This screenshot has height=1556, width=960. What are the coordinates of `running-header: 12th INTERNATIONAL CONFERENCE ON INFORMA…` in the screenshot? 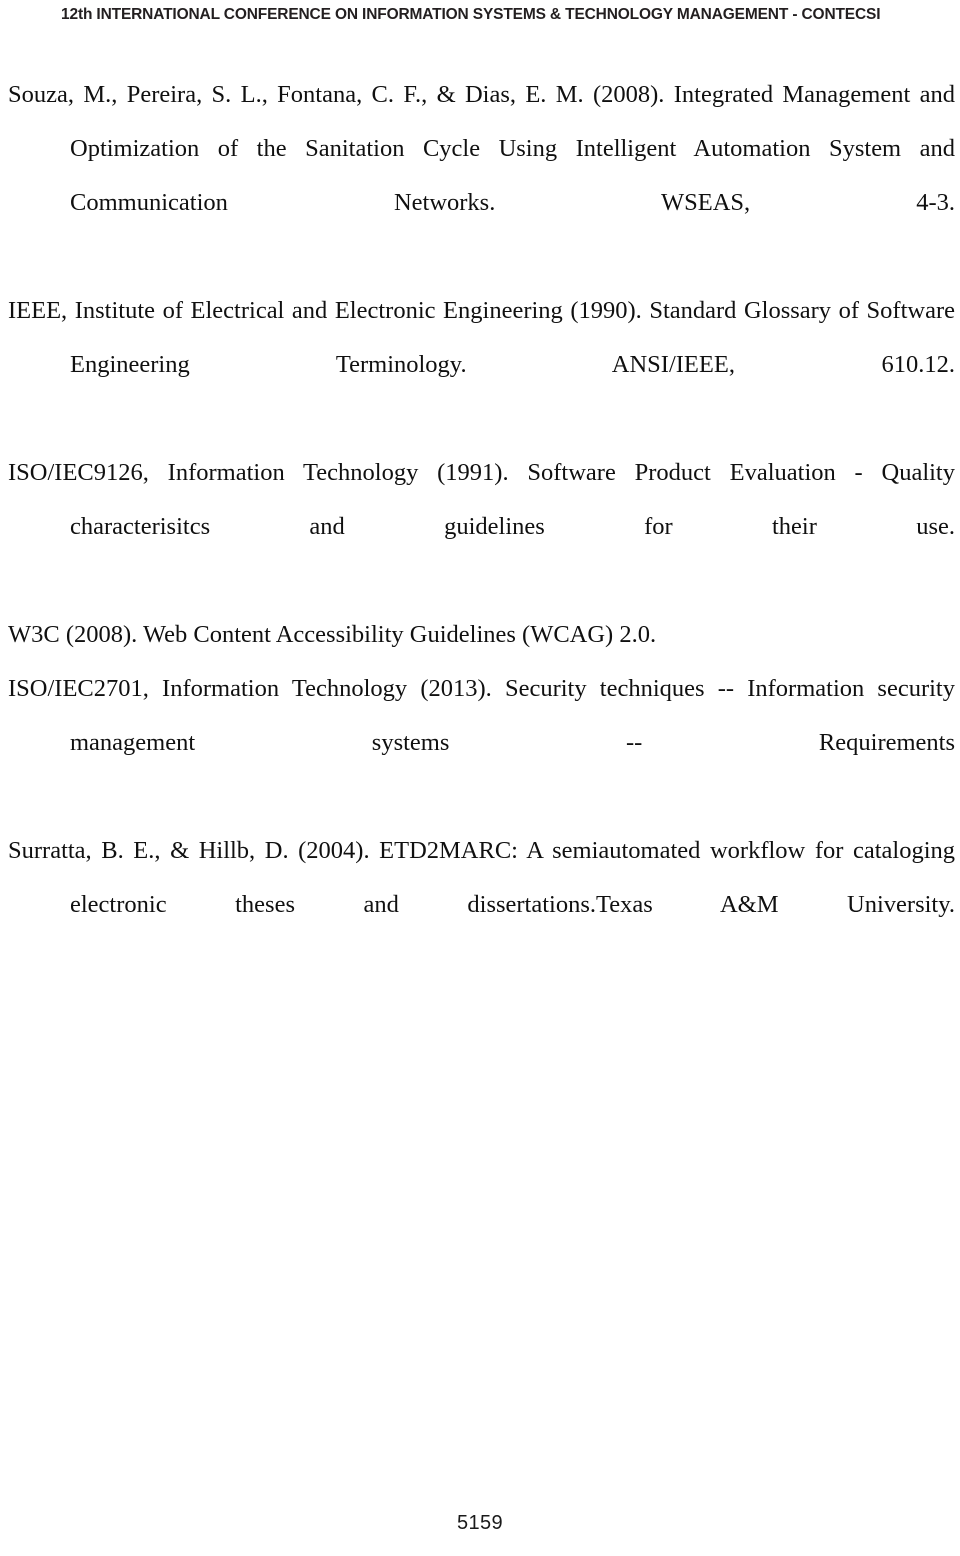 It's located at (471, 14).